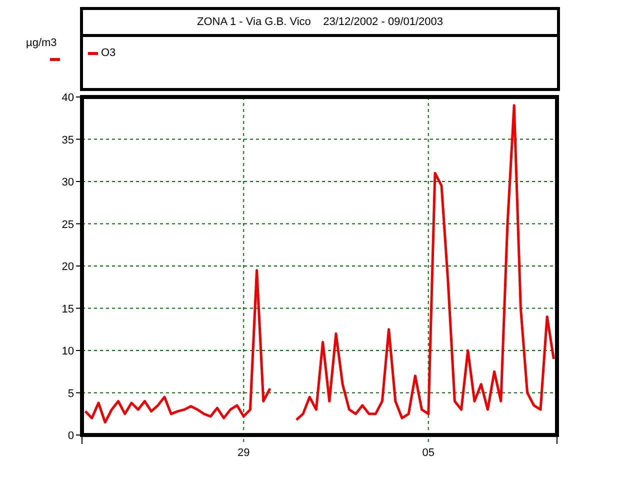 This screenshot has height=480, width=640. Describe the element at coordinates (68, 98) in the screenshot. I see `y-tick-label: 40` at that location.